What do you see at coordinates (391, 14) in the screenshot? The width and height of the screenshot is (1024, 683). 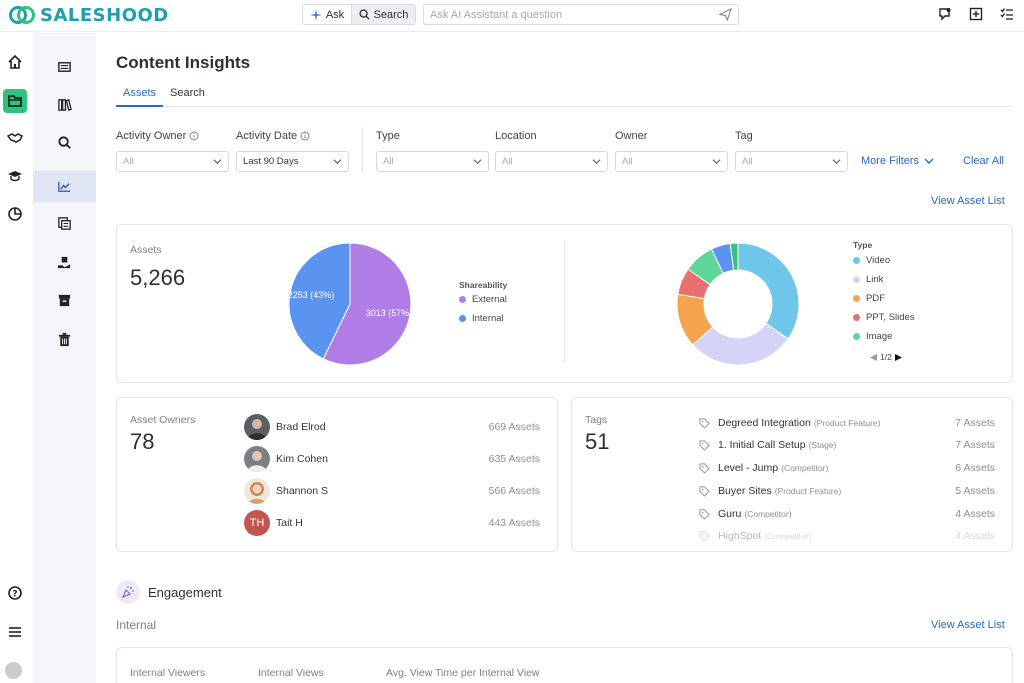 I see `search-toggle-label: Search` at bounding box center [391, 14].